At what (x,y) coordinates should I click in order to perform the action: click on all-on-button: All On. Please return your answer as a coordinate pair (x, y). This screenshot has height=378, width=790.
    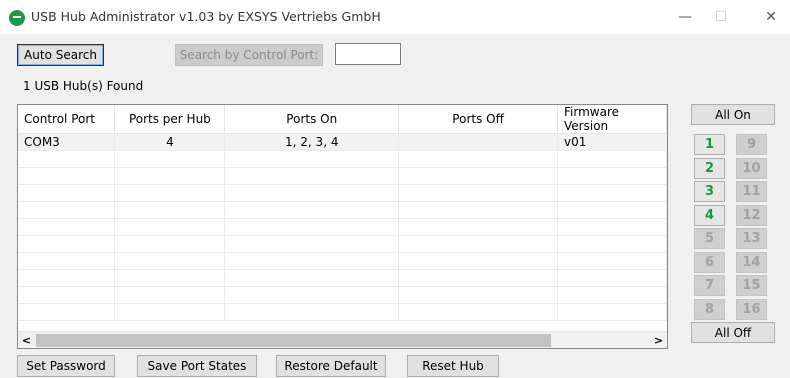
    Looking at the image, I should click on (733, 114).